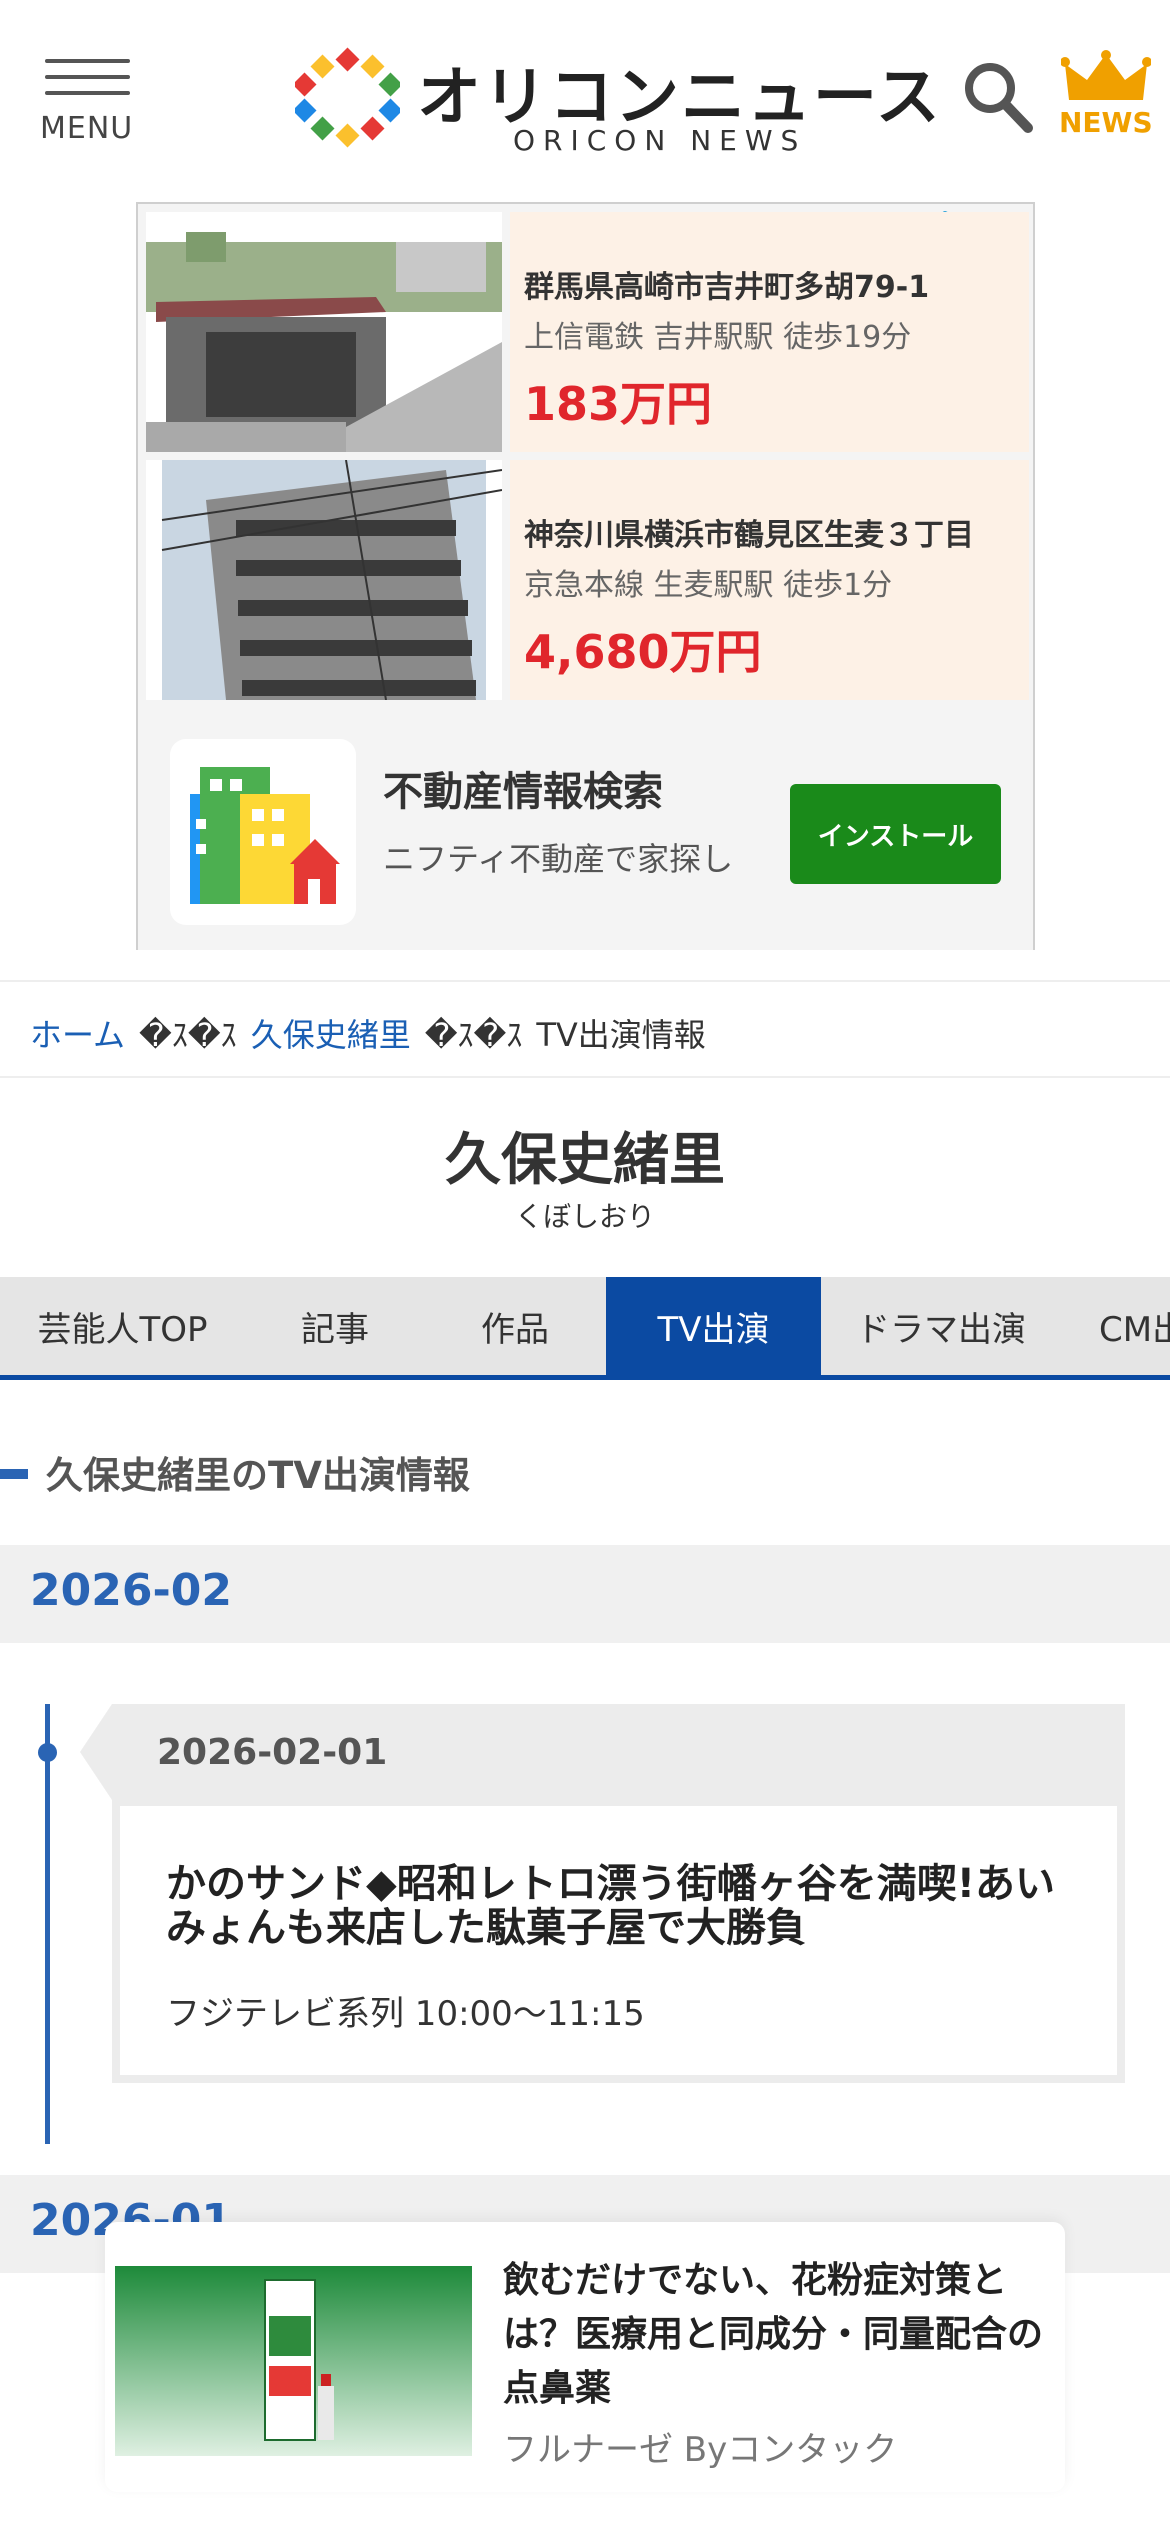 This screenshot has width=1170, height=2532. What do you see at coordinates (941, 1326) in the screenshot?
I see `tab-drama: ドラマ出演` at bounding box center [941, 1326].